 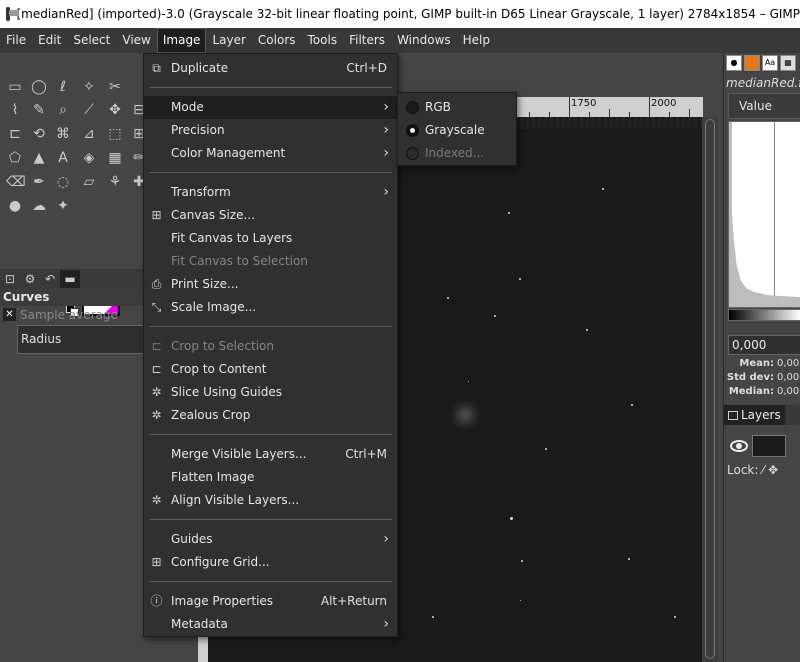 I want to click on gradient-tool-icon: ▦, so click(x=115, y=158).